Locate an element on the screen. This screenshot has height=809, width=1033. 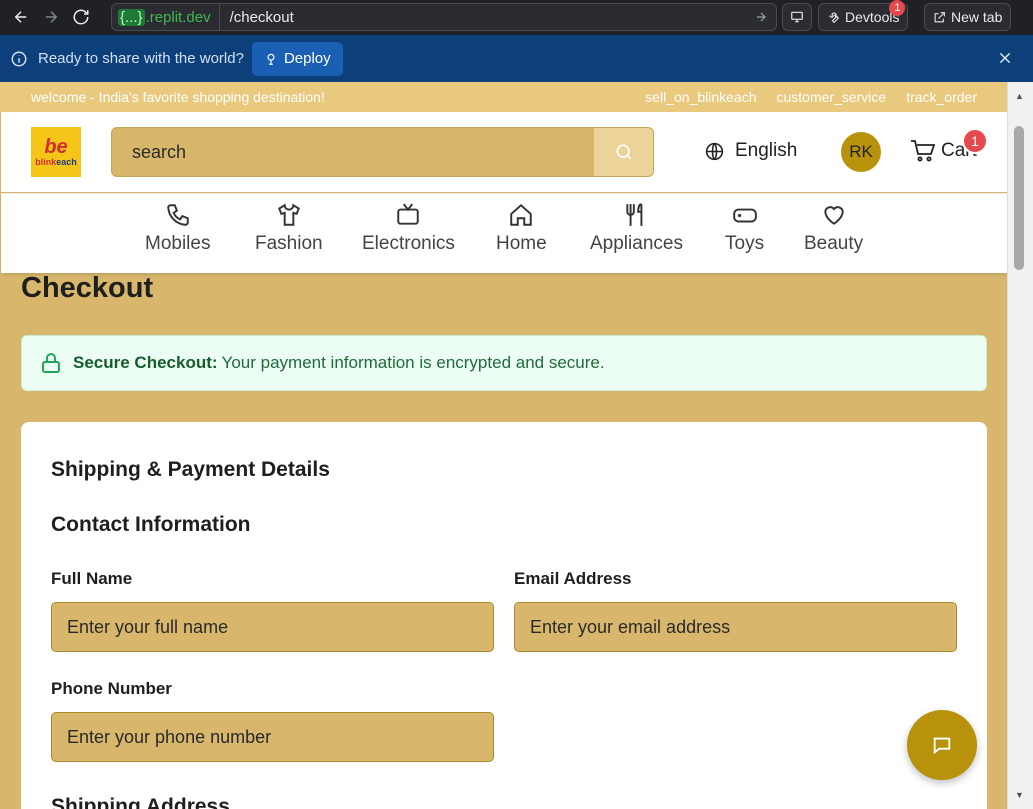
back-button is located at coordinates (21, 17).